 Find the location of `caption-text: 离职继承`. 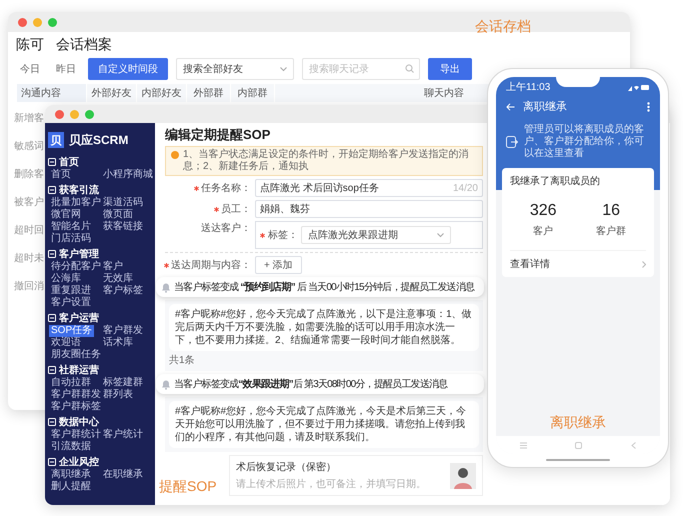

caption-text: 离职继承 is located at coordinates (578, 423).